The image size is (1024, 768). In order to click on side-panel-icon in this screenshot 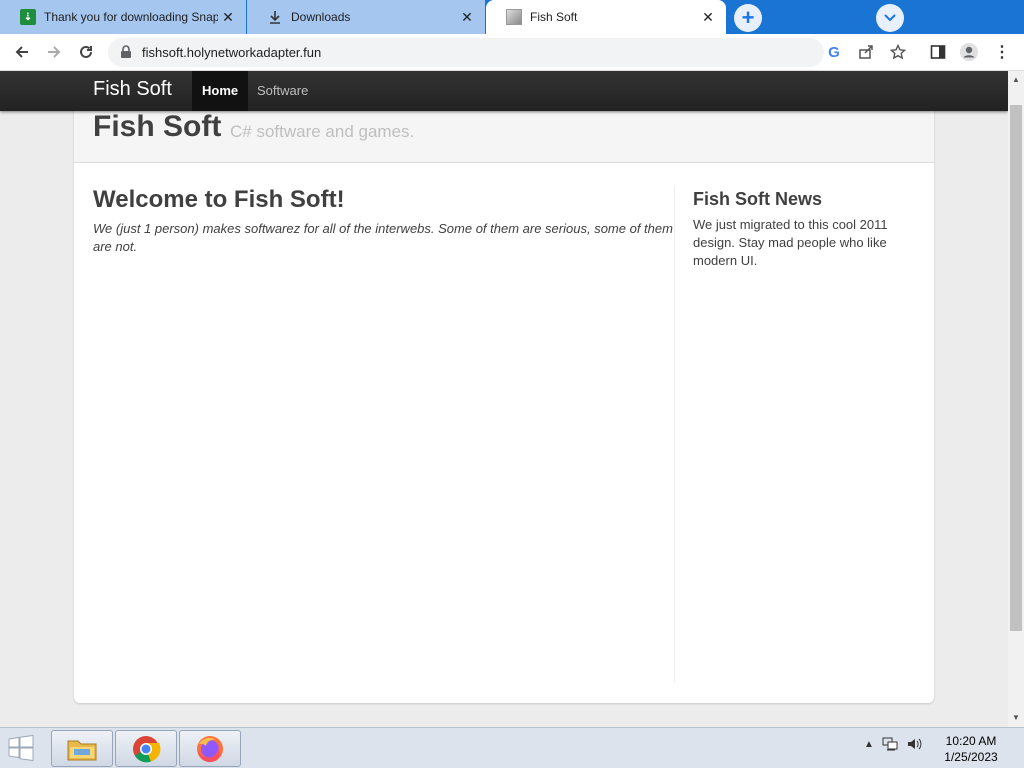, I will do `click(938, 52)`.